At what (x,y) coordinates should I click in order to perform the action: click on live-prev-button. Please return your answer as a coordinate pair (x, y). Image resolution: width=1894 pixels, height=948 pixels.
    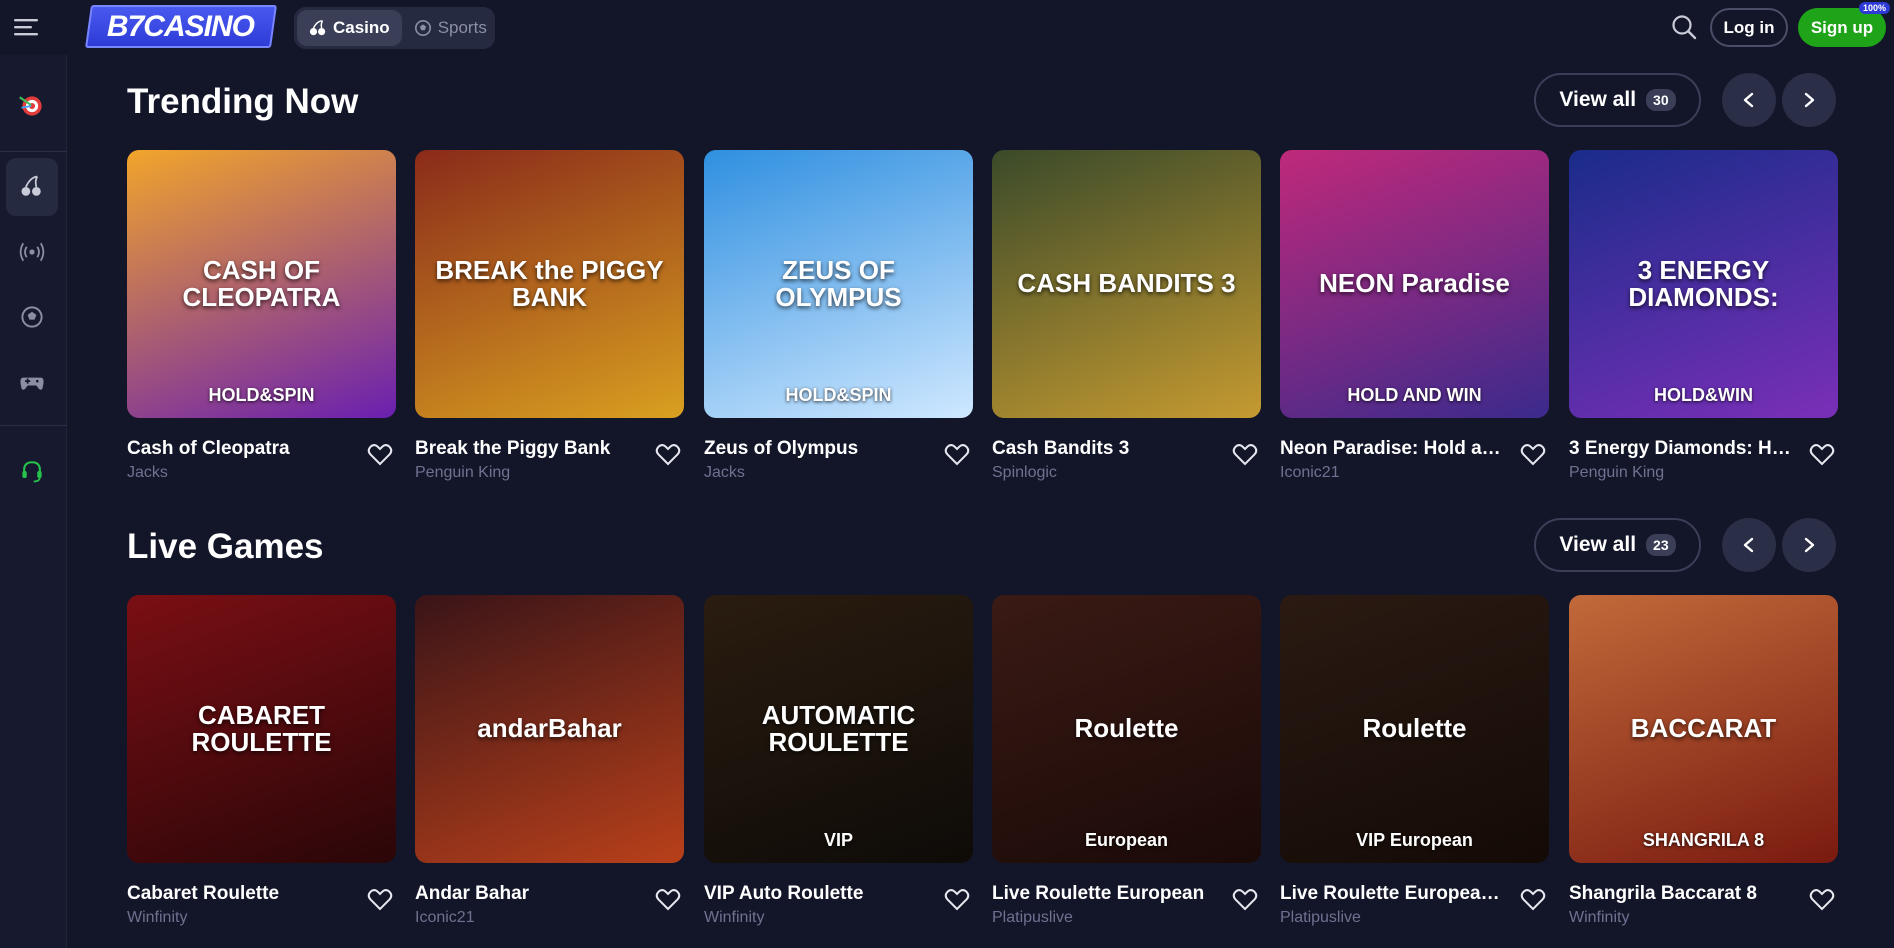
    Looking at the image, I should click on (1749, 545).